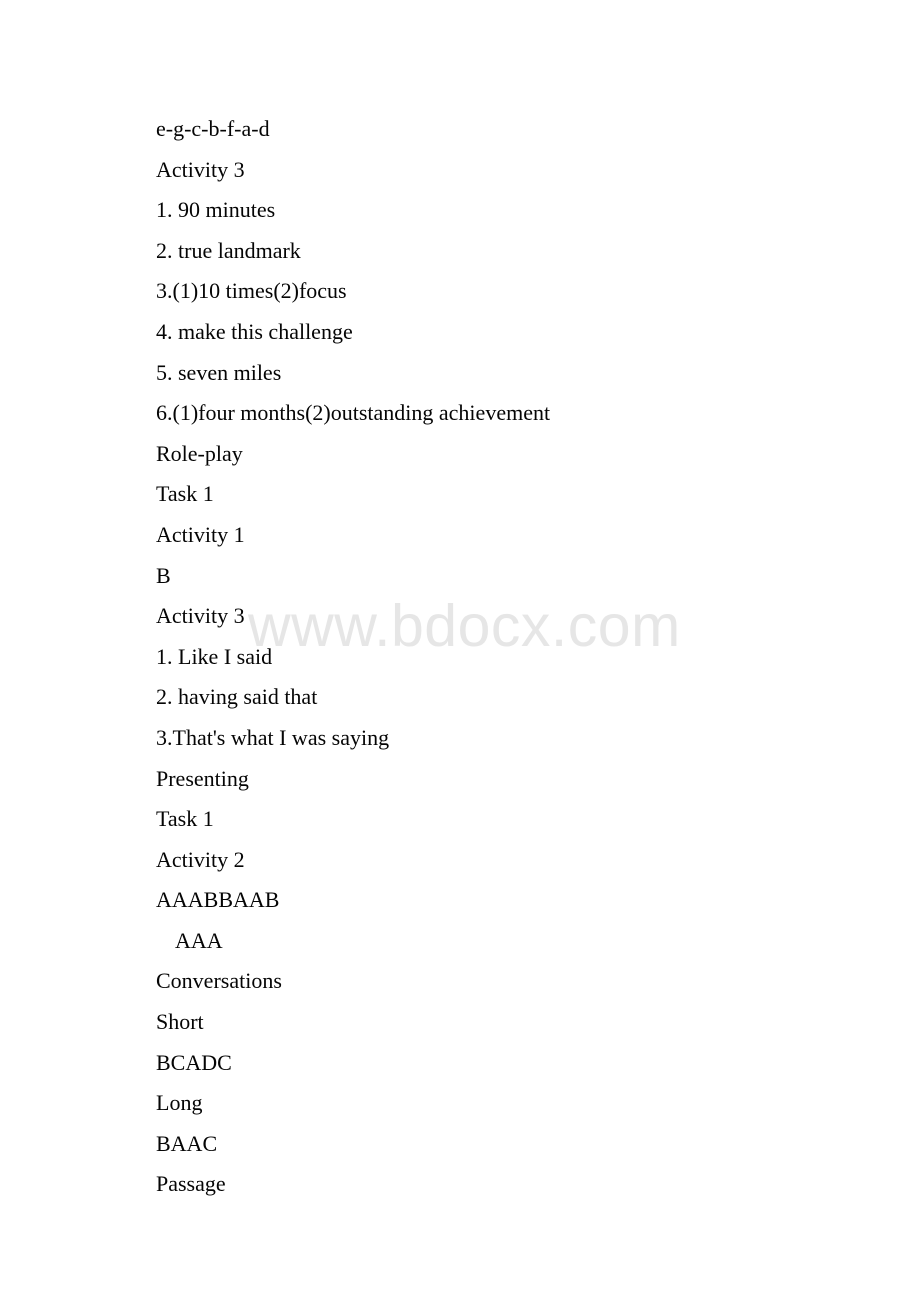 The height and width of the screenshot is (1302, 920). What do you see at coordinates (228, 250) in the screenshot?
I see `document-line: 2. true landmark` at bounding box center [228, 250].